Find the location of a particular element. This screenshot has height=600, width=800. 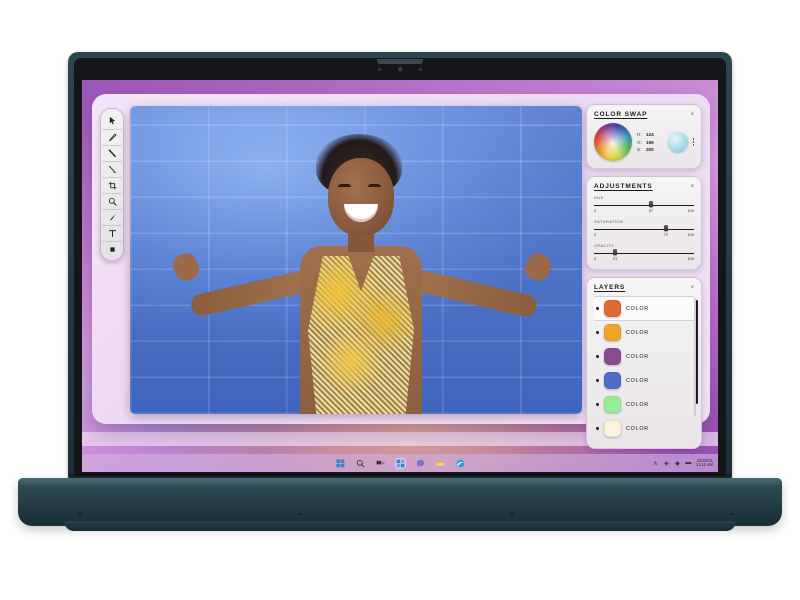

rgb-row: G: 199 is located at coordinates (650, 142).